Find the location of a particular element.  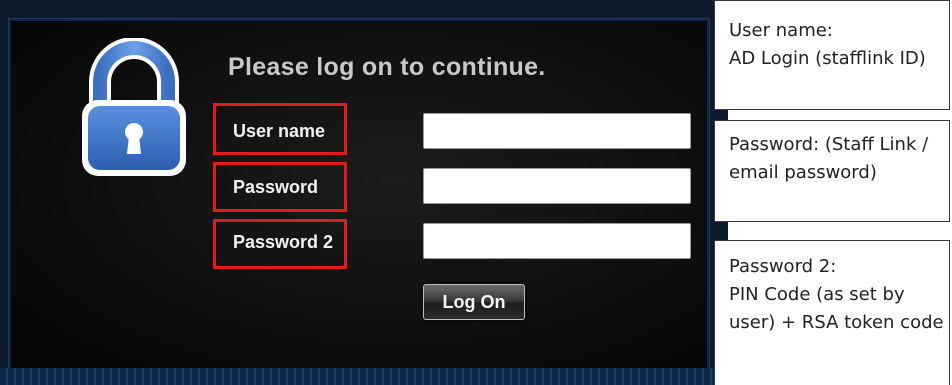

username-annotation: User name: AD Login (stafflink ID) is located at coordinates (832, 55).